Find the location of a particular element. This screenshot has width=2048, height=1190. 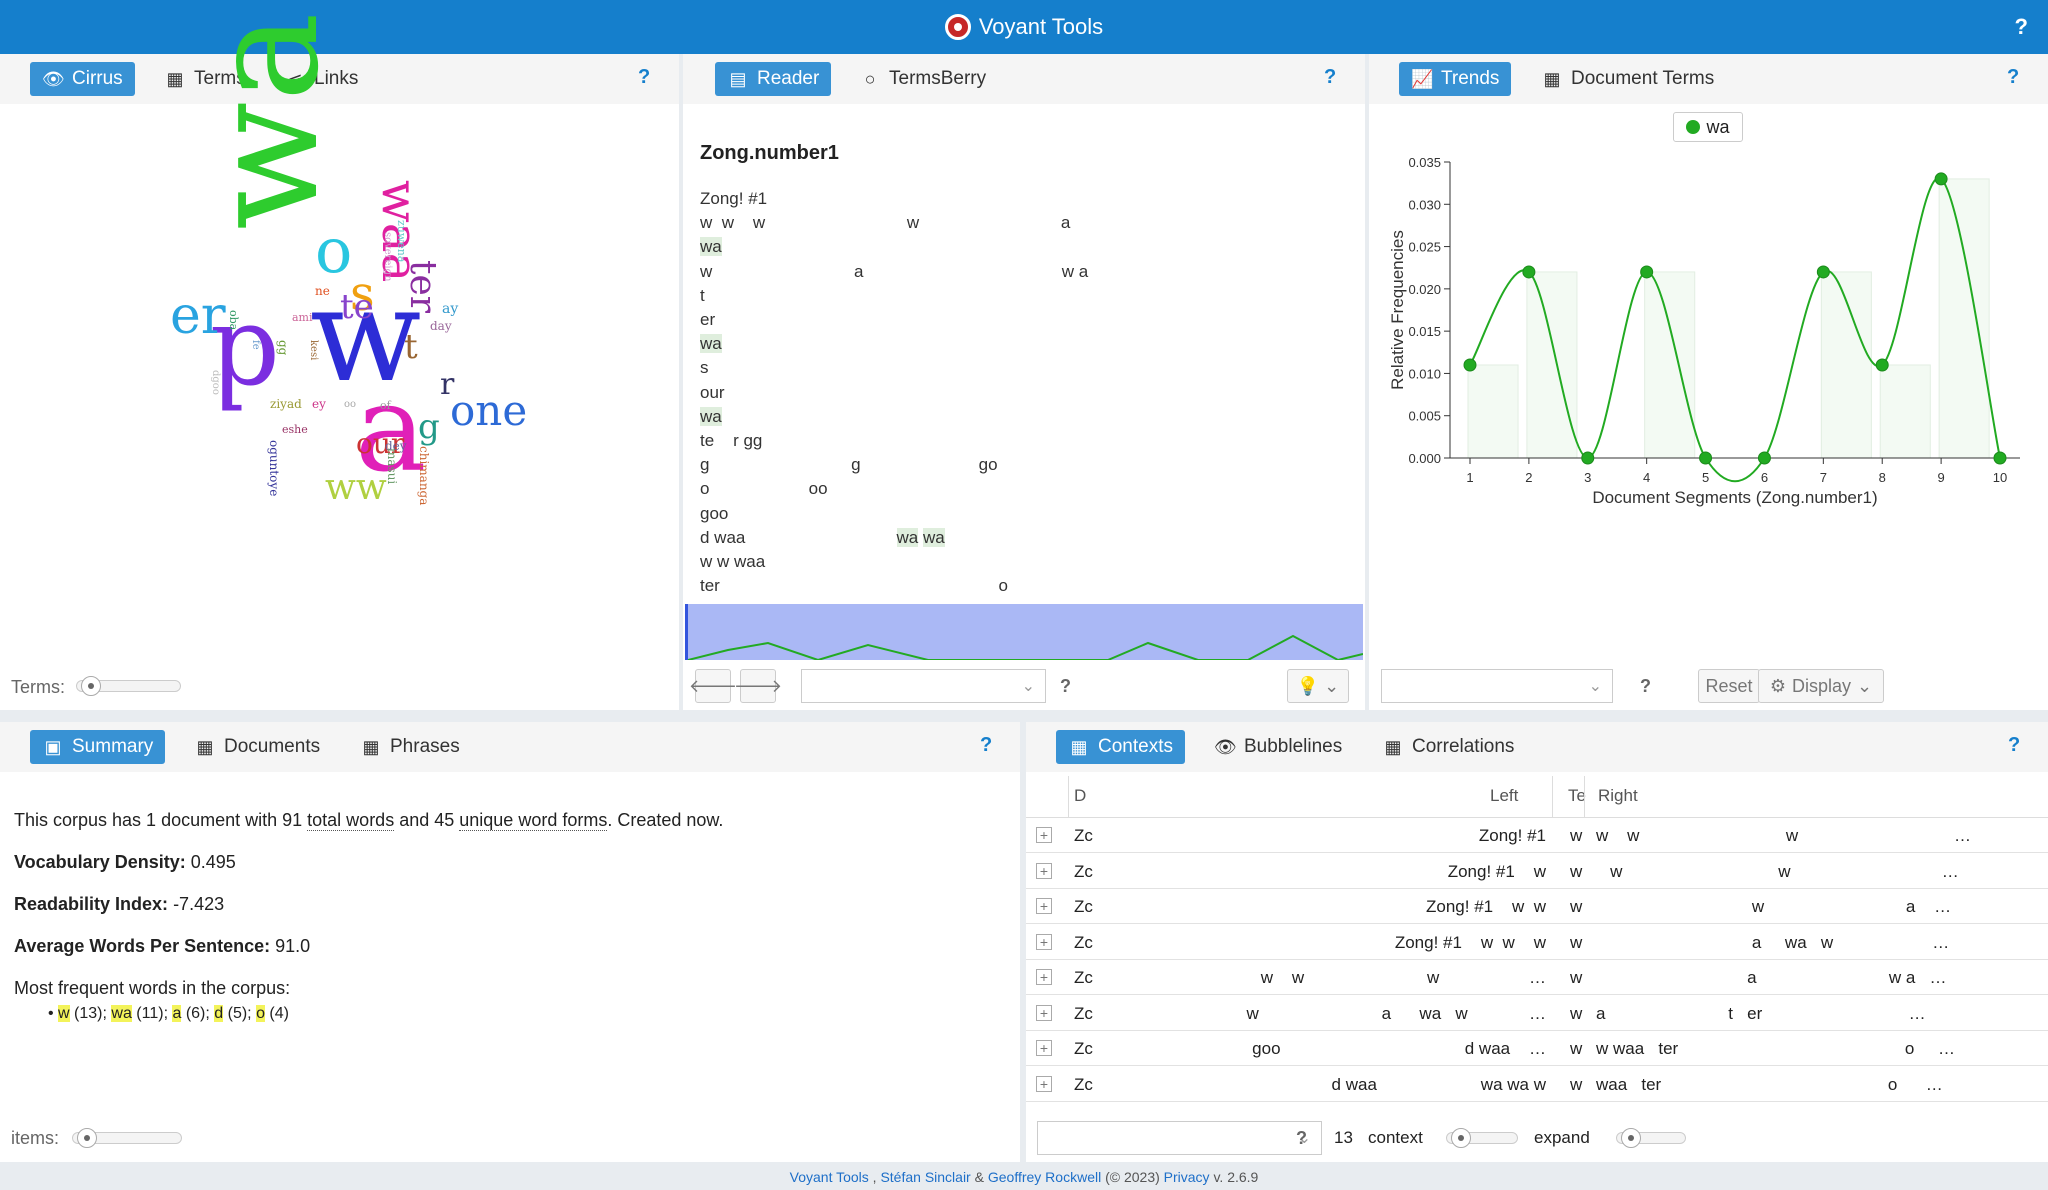

cloud-word: t is located at coordinates (411, 347).